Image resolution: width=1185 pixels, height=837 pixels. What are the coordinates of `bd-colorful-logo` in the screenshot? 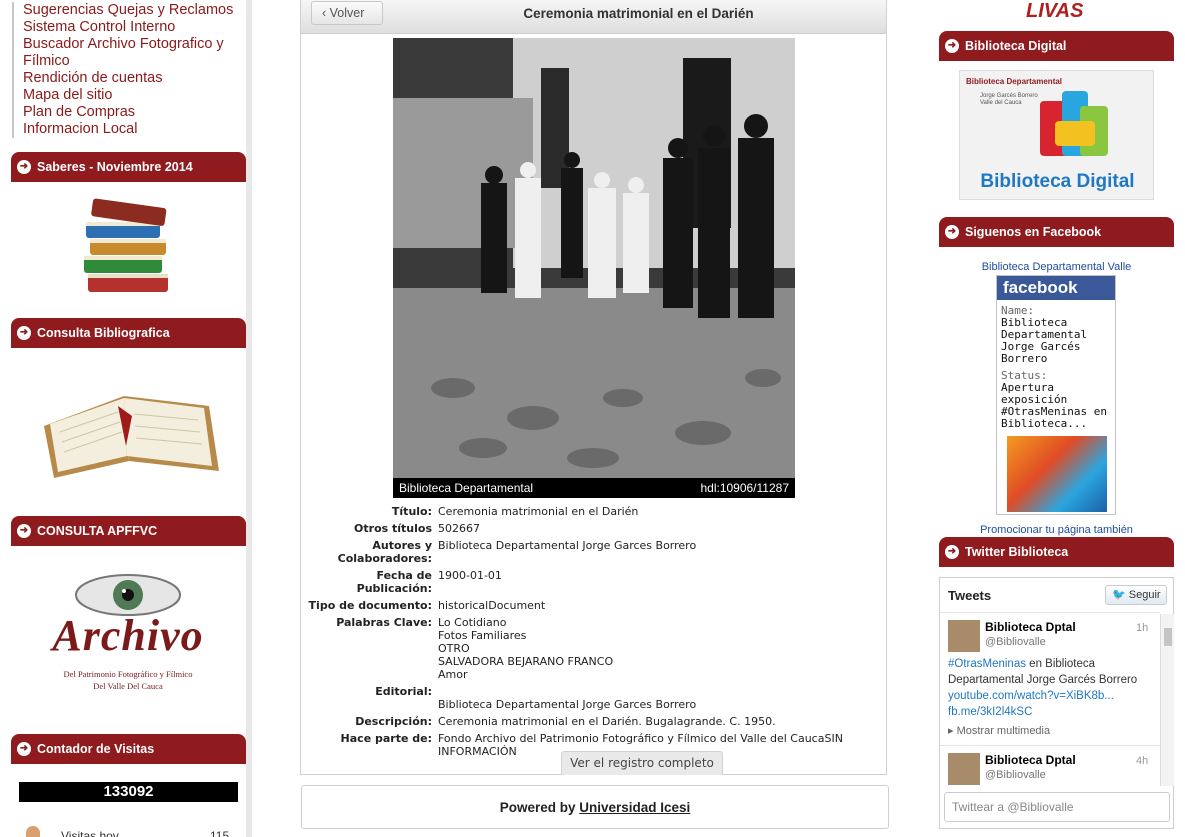 It's located at (1077, 126).